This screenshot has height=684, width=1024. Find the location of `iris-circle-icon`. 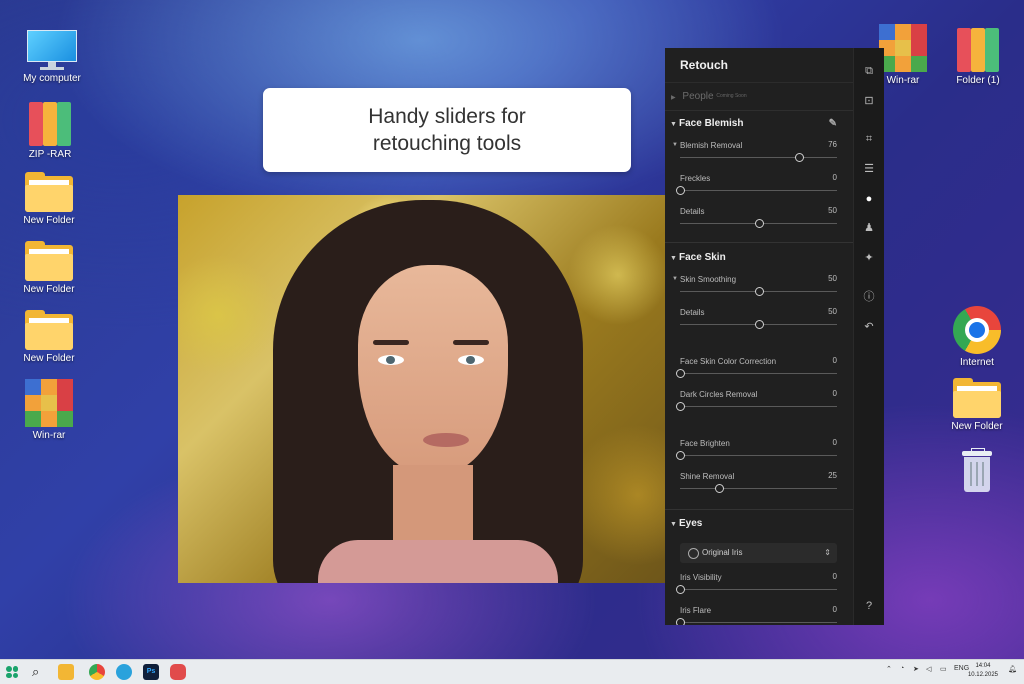

iris-circle-icon is located at coordinates (693, 553).